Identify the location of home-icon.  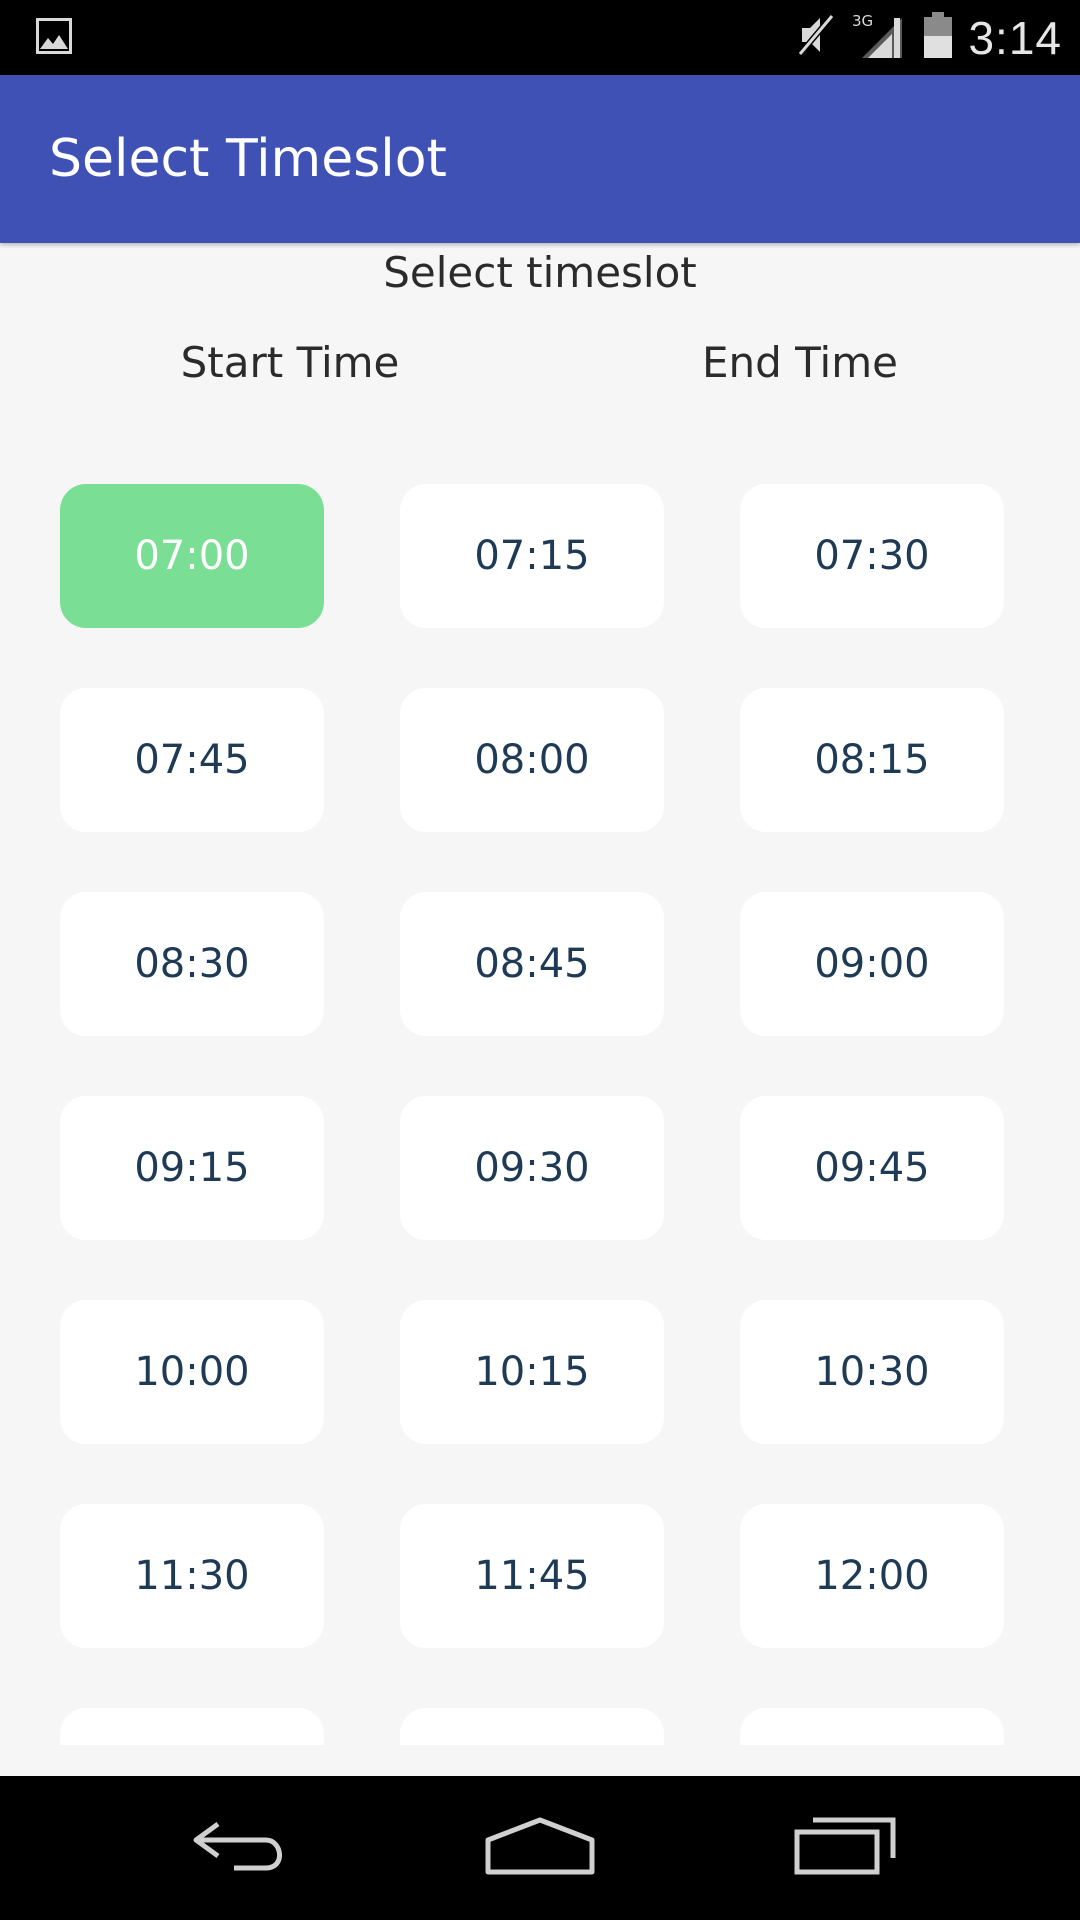
(540, 1848).